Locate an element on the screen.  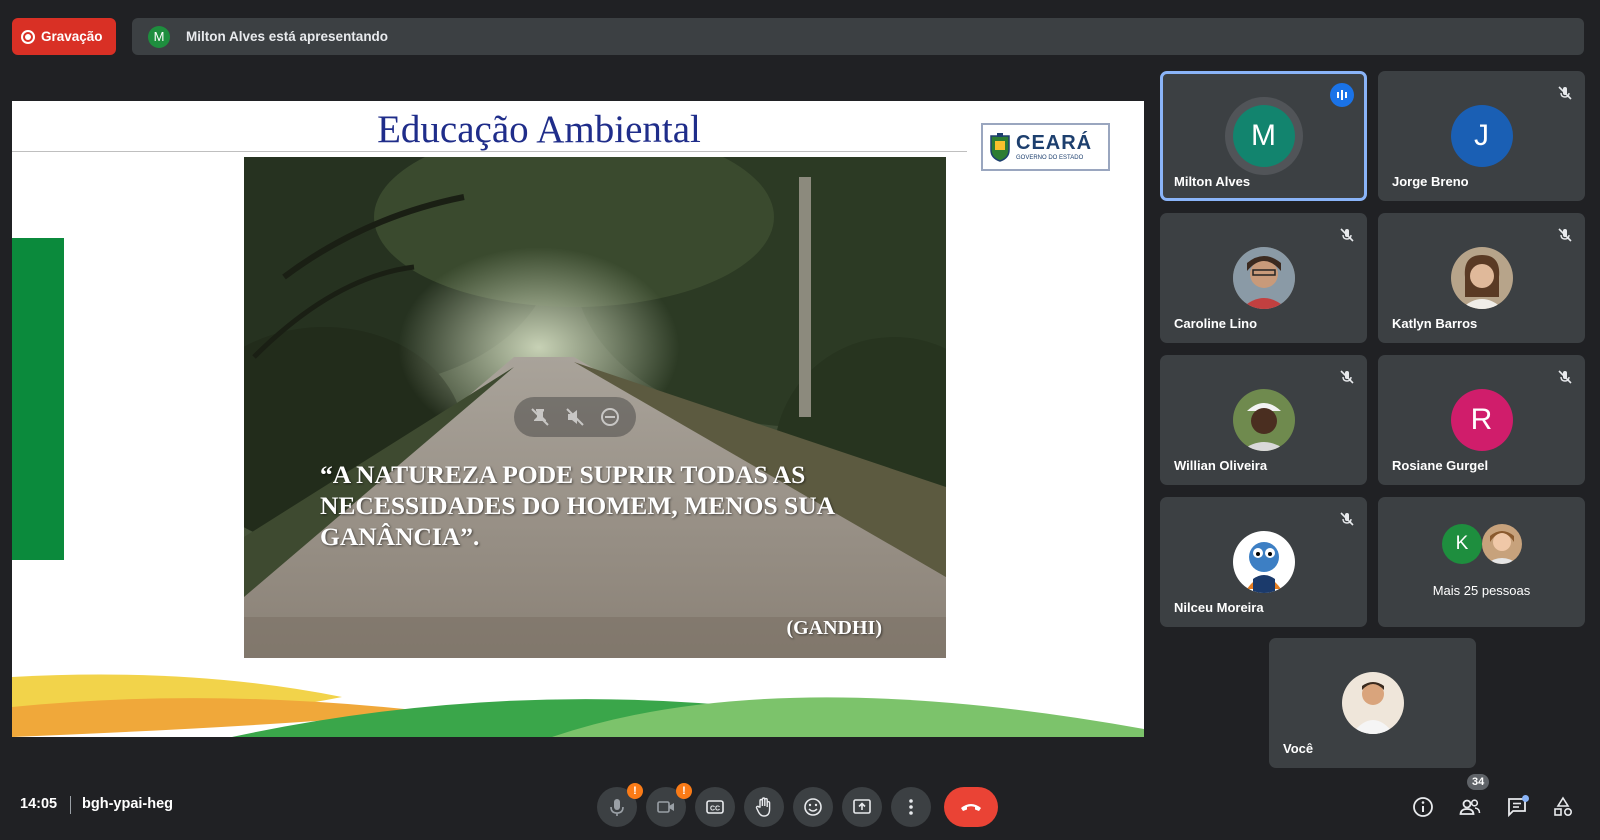
meeting-time: 14:05 is located at coordinates (39, 804).